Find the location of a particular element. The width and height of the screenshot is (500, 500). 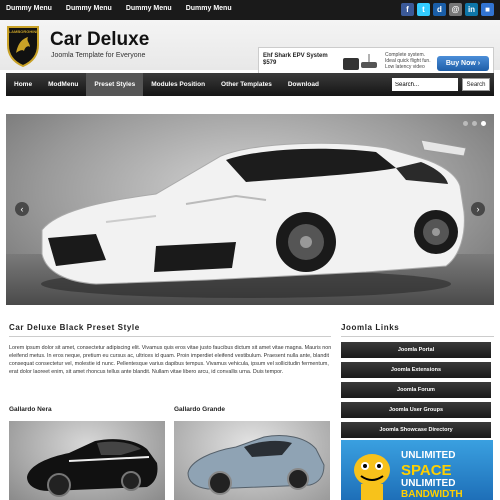

hosting-banner: UNLIMITED SPACE UNLIMITED BANDWIDTH is located at coordinates (417, 470).